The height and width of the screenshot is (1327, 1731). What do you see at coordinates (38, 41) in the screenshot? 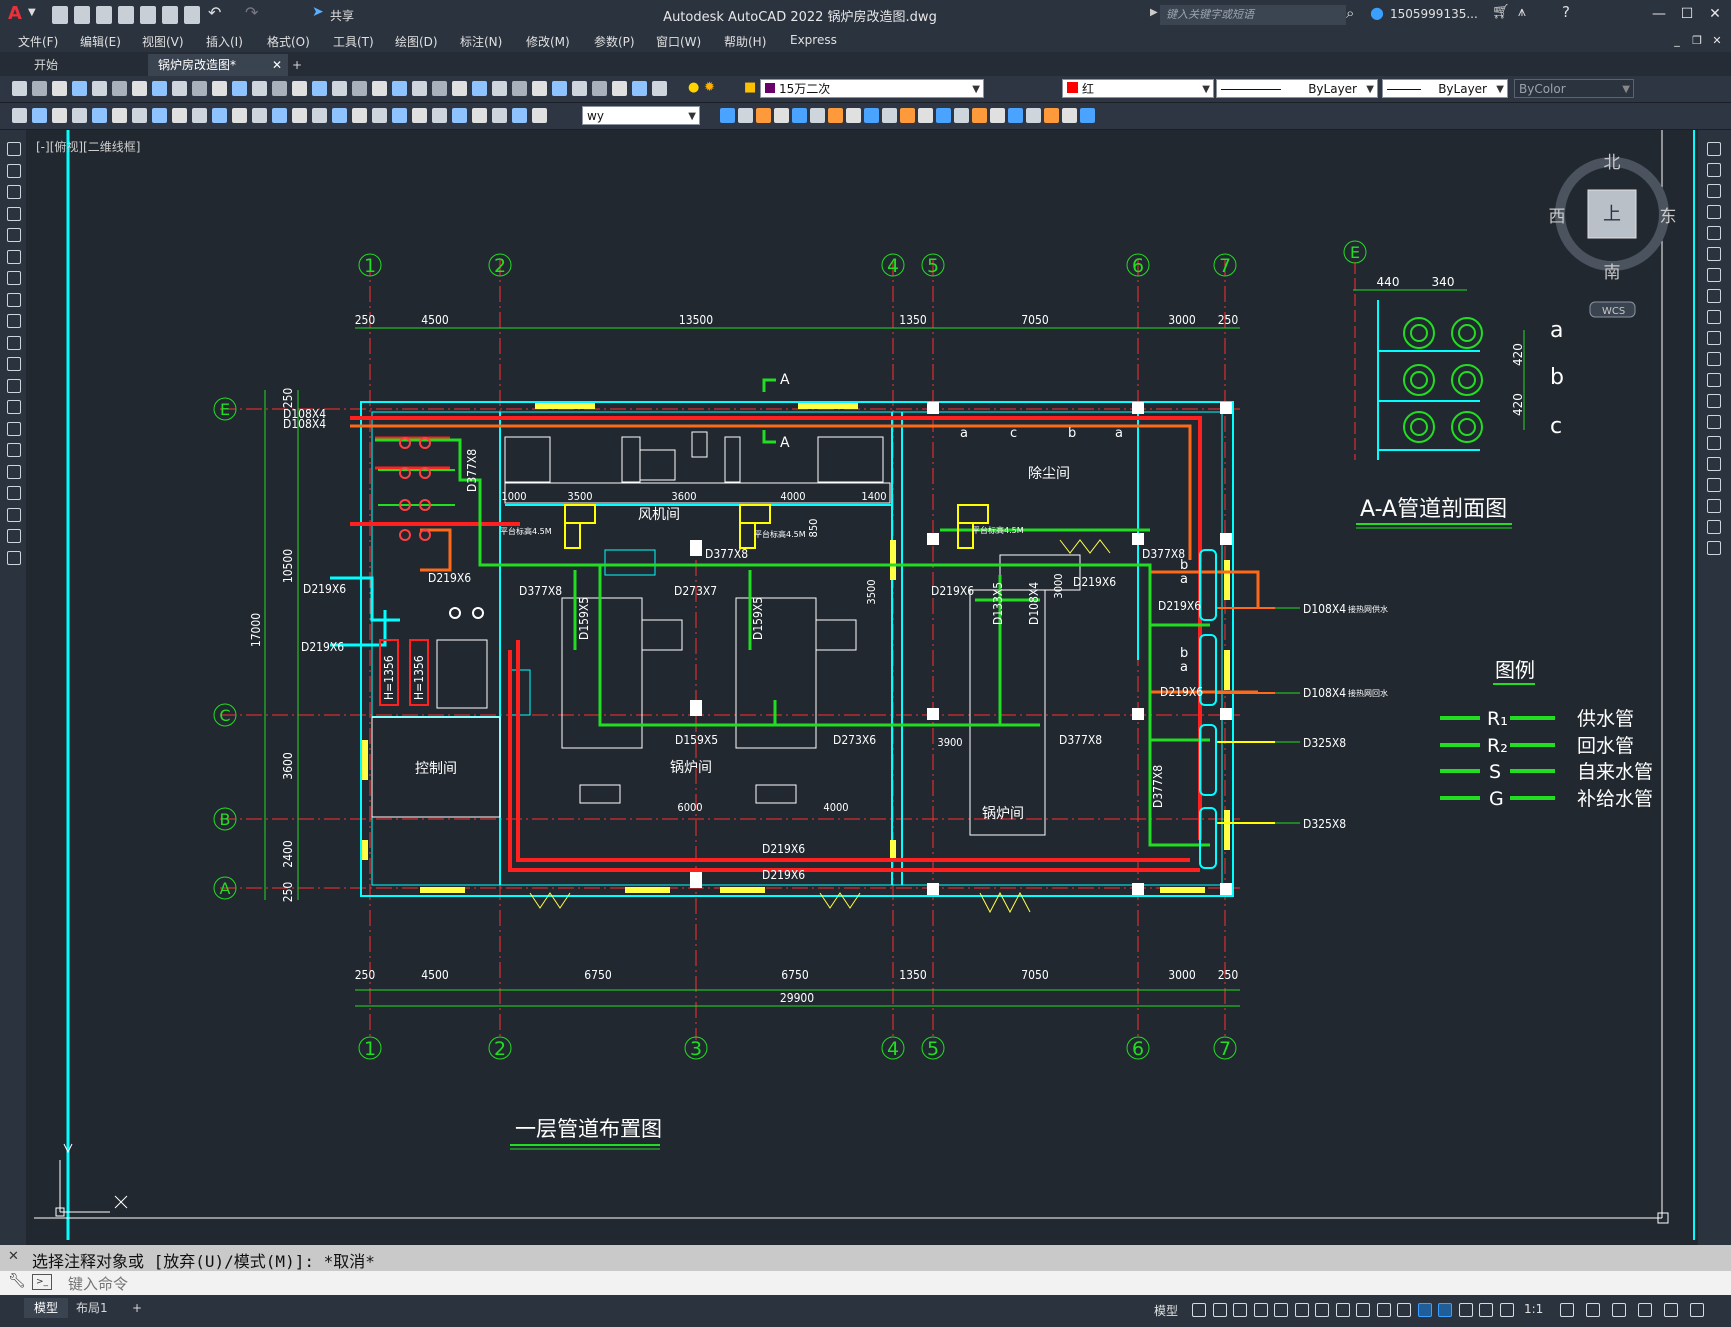
I see `menu-file: 文件(F)` at bounding box center [38, 41].